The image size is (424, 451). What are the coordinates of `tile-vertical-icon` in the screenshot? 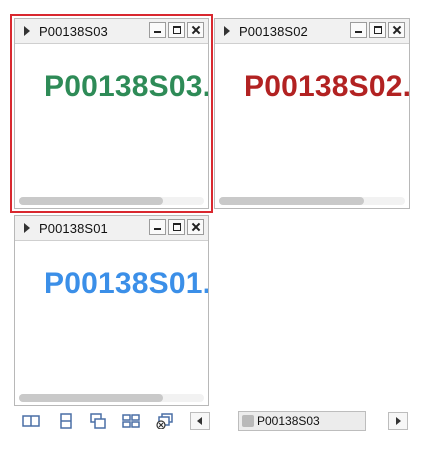 It's located at (31, 421).